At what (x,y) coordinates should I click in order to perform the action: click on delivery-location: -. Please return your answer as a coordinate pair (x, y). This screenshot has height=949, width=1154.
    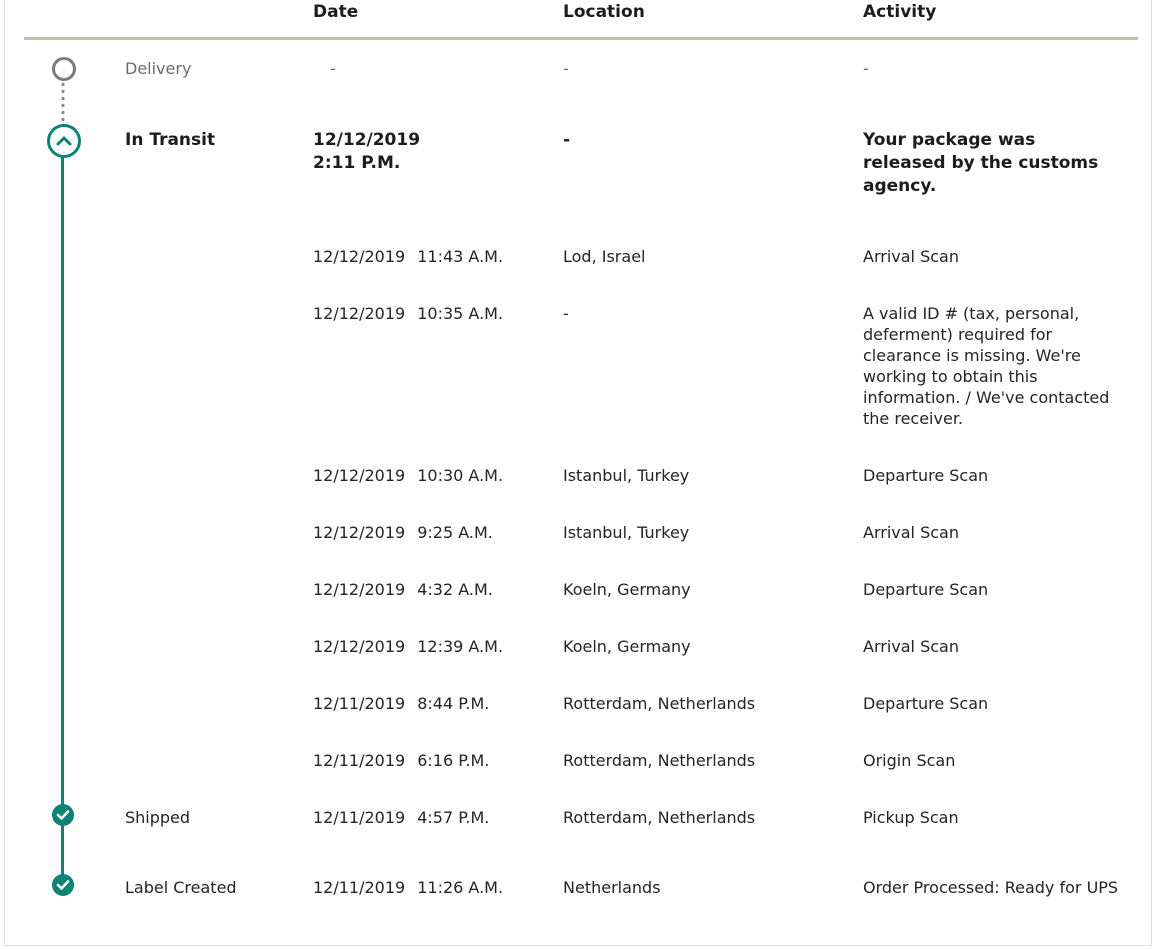
    Looking at the image, I should click on (566, 68).